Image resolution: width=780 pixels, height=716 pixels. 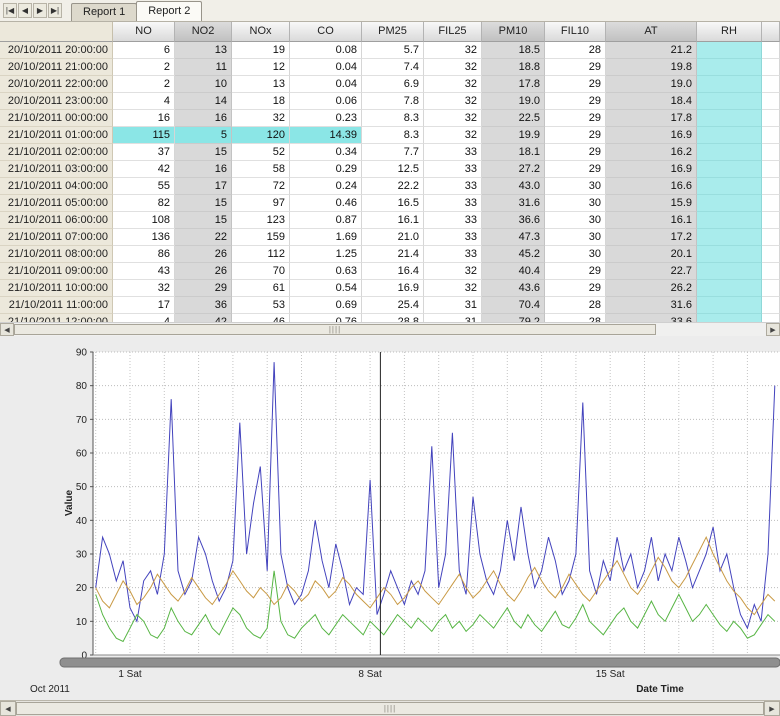 What do you see at coordinates (393, 169) in the screenshot?
I see `cell-PM25: 12.5` at bounding box center [393, 169].